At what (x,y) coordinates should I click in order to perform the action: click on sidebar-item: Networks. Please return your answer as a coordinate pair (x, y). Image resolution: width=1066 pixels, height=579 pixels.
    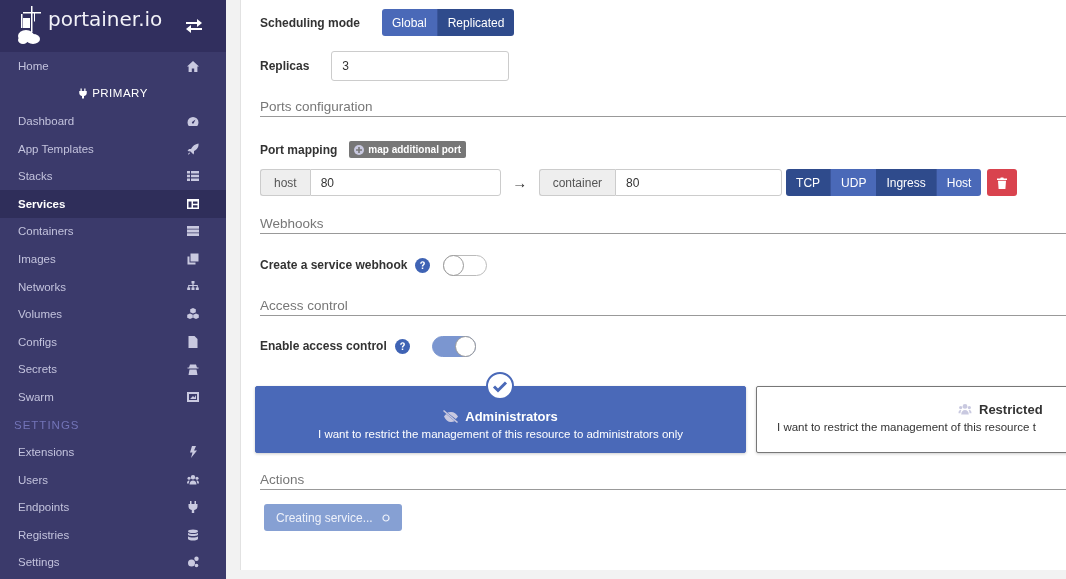
    Looking at the image, I should click on (113, 286).